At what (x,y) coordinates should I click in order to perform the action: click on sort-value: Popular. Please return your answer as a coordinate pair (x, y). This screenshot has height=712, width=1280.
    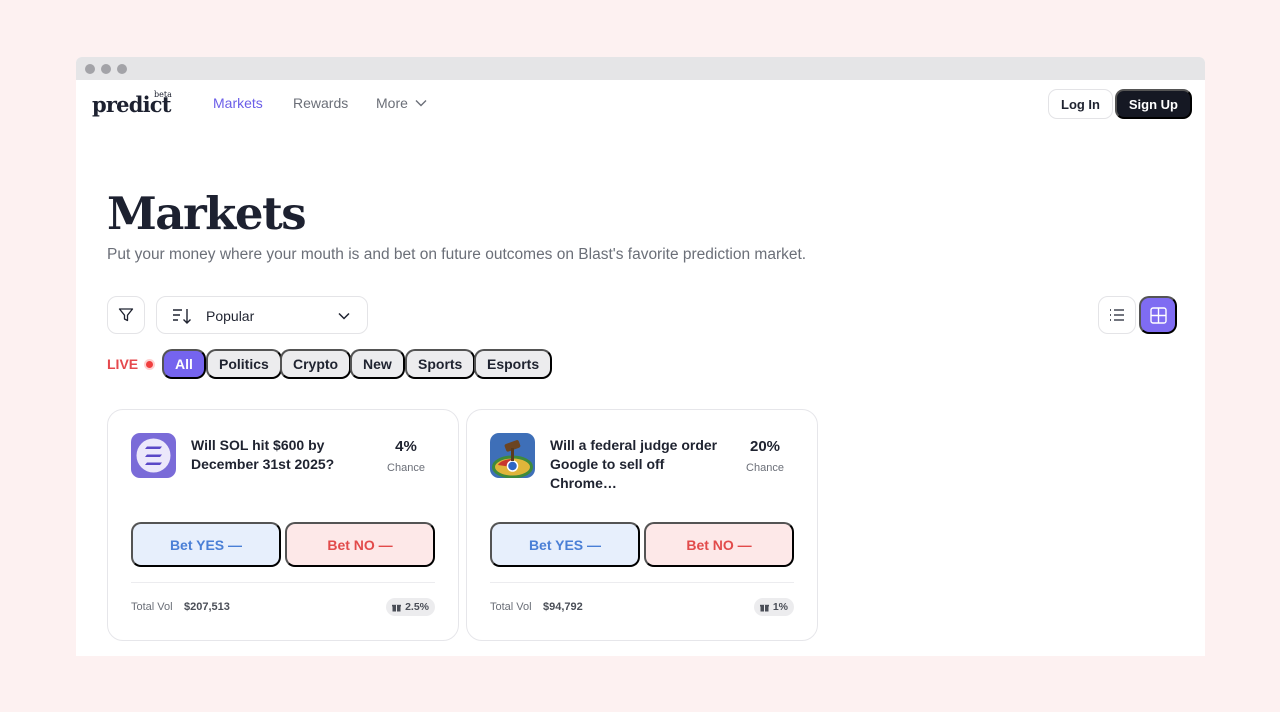
    Looking at the image, I should click on (230, 316).